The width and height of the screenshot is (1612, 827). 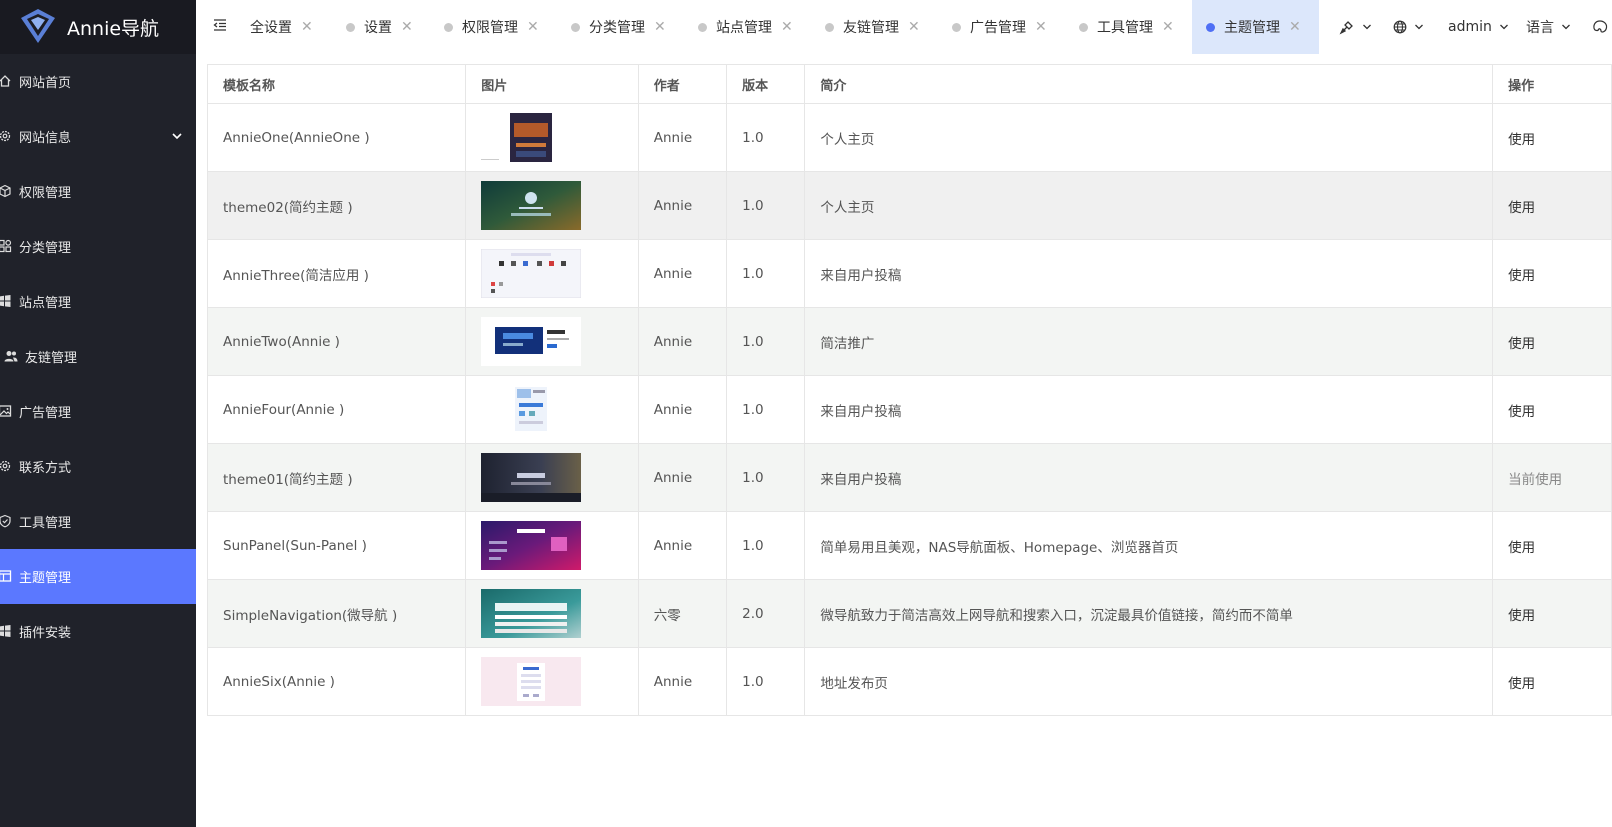 I want to click on home-icon, so click(x=5, y=81).